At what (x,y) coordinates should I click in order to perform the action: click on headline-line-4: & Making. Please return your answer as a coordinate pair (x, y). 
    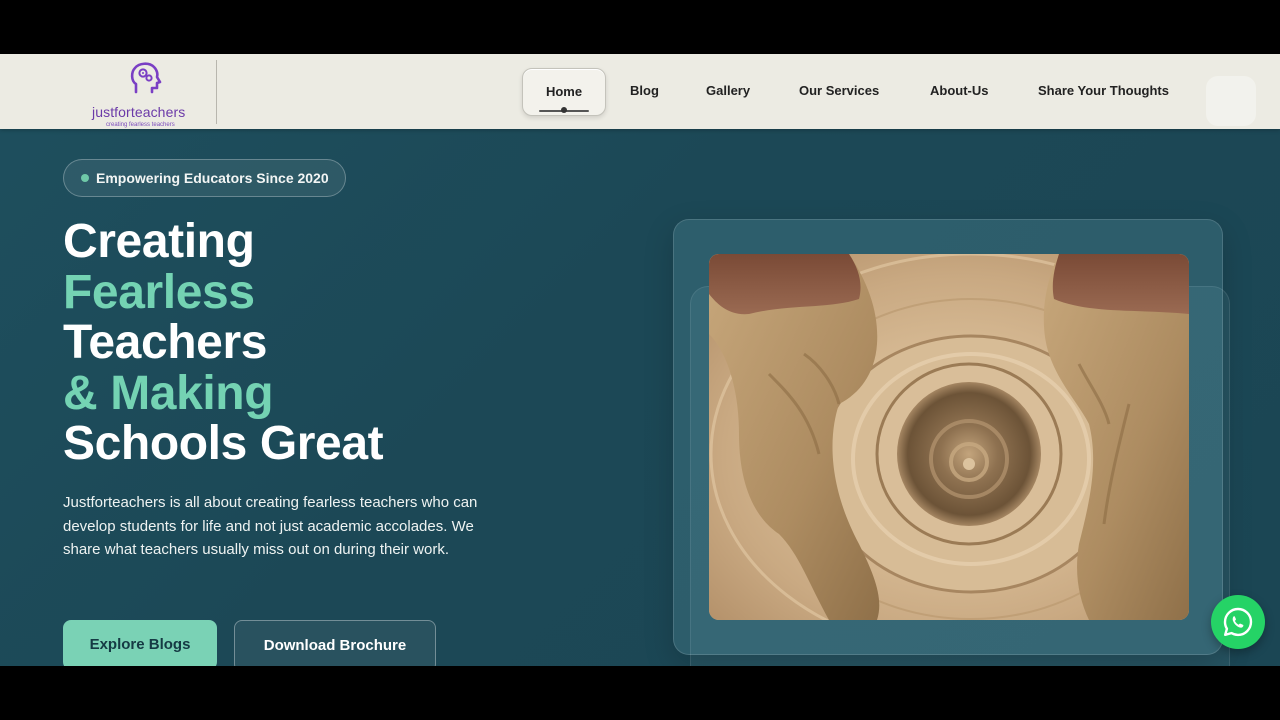
    Looking at the image, I should click on (168, 393).